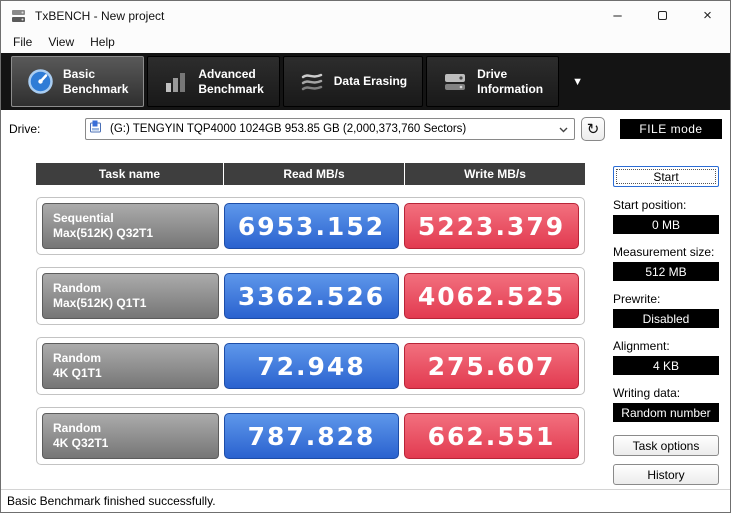 The height and width of the screenshot is (513, 731). I want to click on minimize-icon: –, so click(617, 15).